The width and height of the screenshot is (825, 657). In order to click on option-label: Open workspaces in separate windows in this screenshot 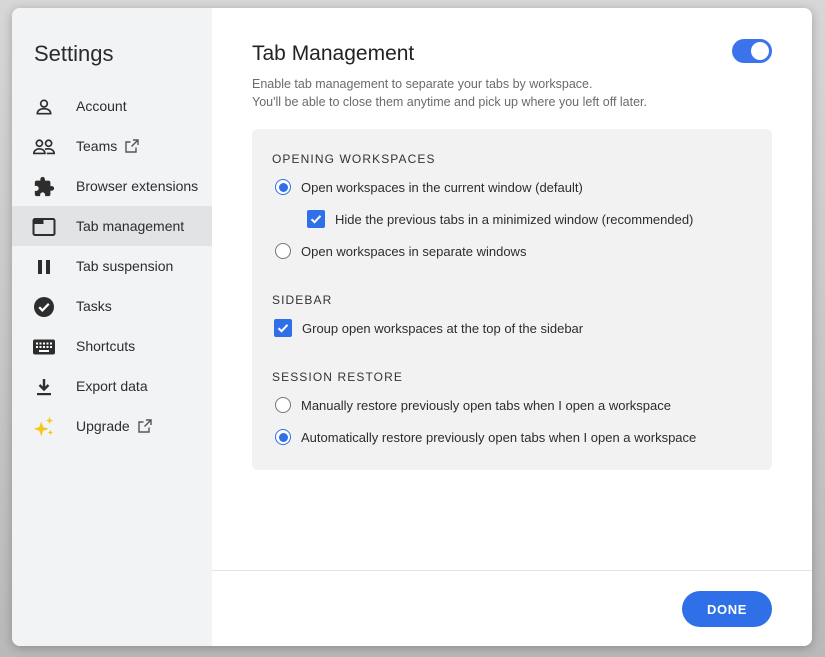, I will do `click(414, 251)`.